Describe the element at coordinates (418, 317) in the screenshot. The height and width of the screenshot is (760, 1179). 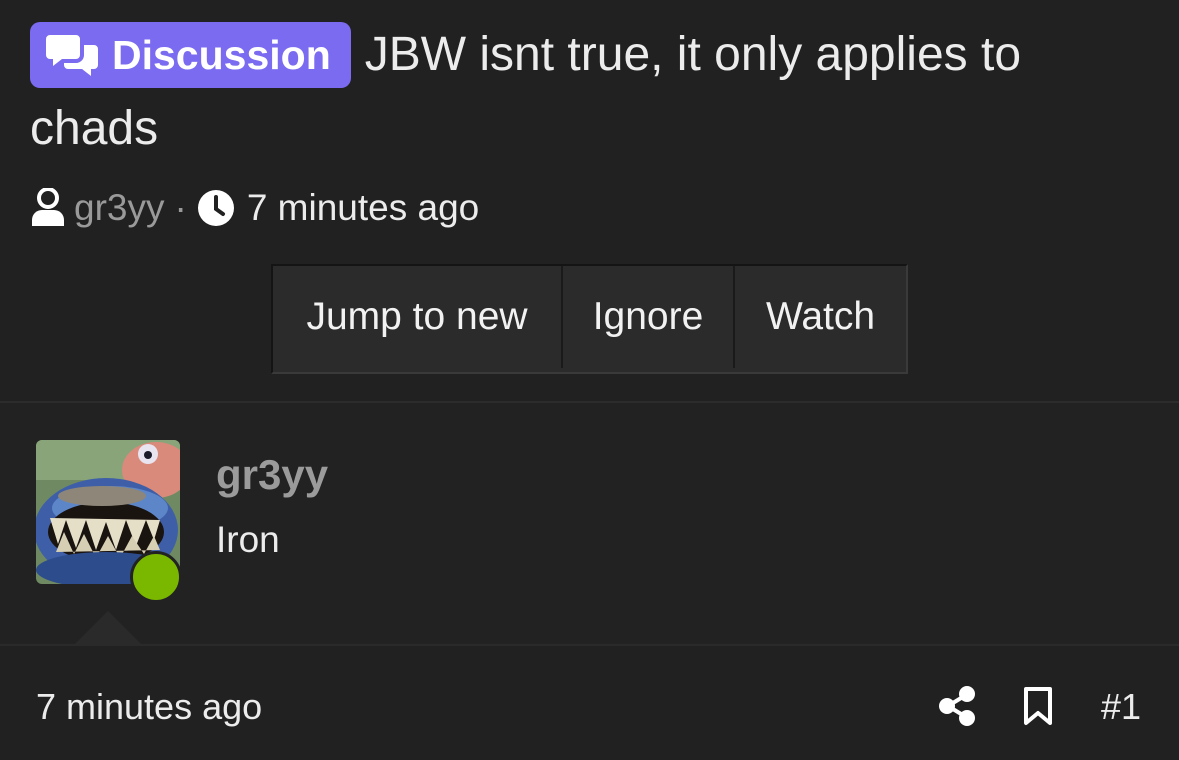
I see `jump-to-new-button: Jump to new` at that location.